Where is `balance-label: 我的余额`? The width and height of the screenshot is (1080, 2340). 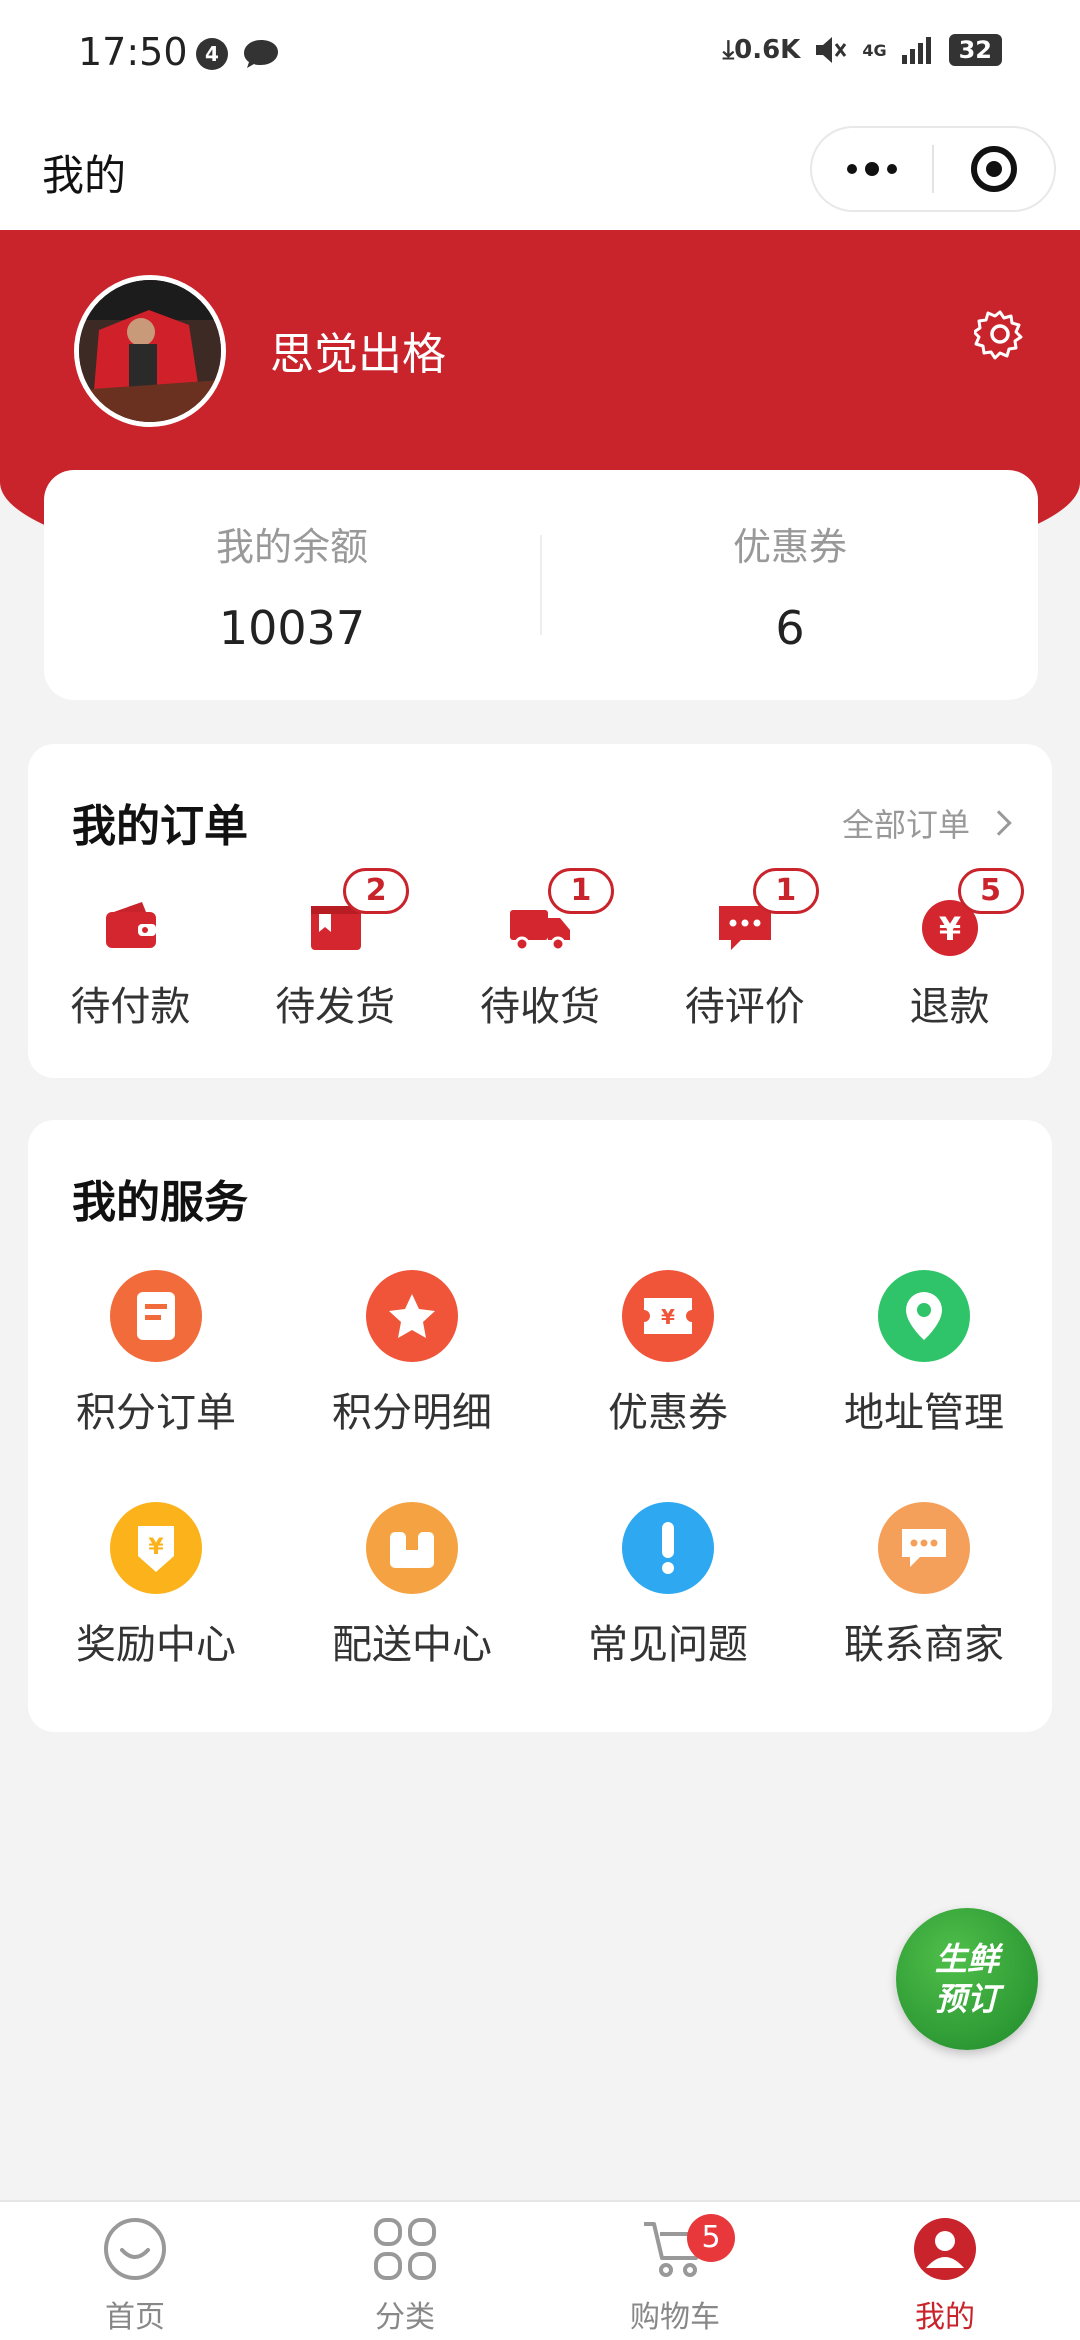
balance-label: 我的余额 is located at coordinates (291, 546).